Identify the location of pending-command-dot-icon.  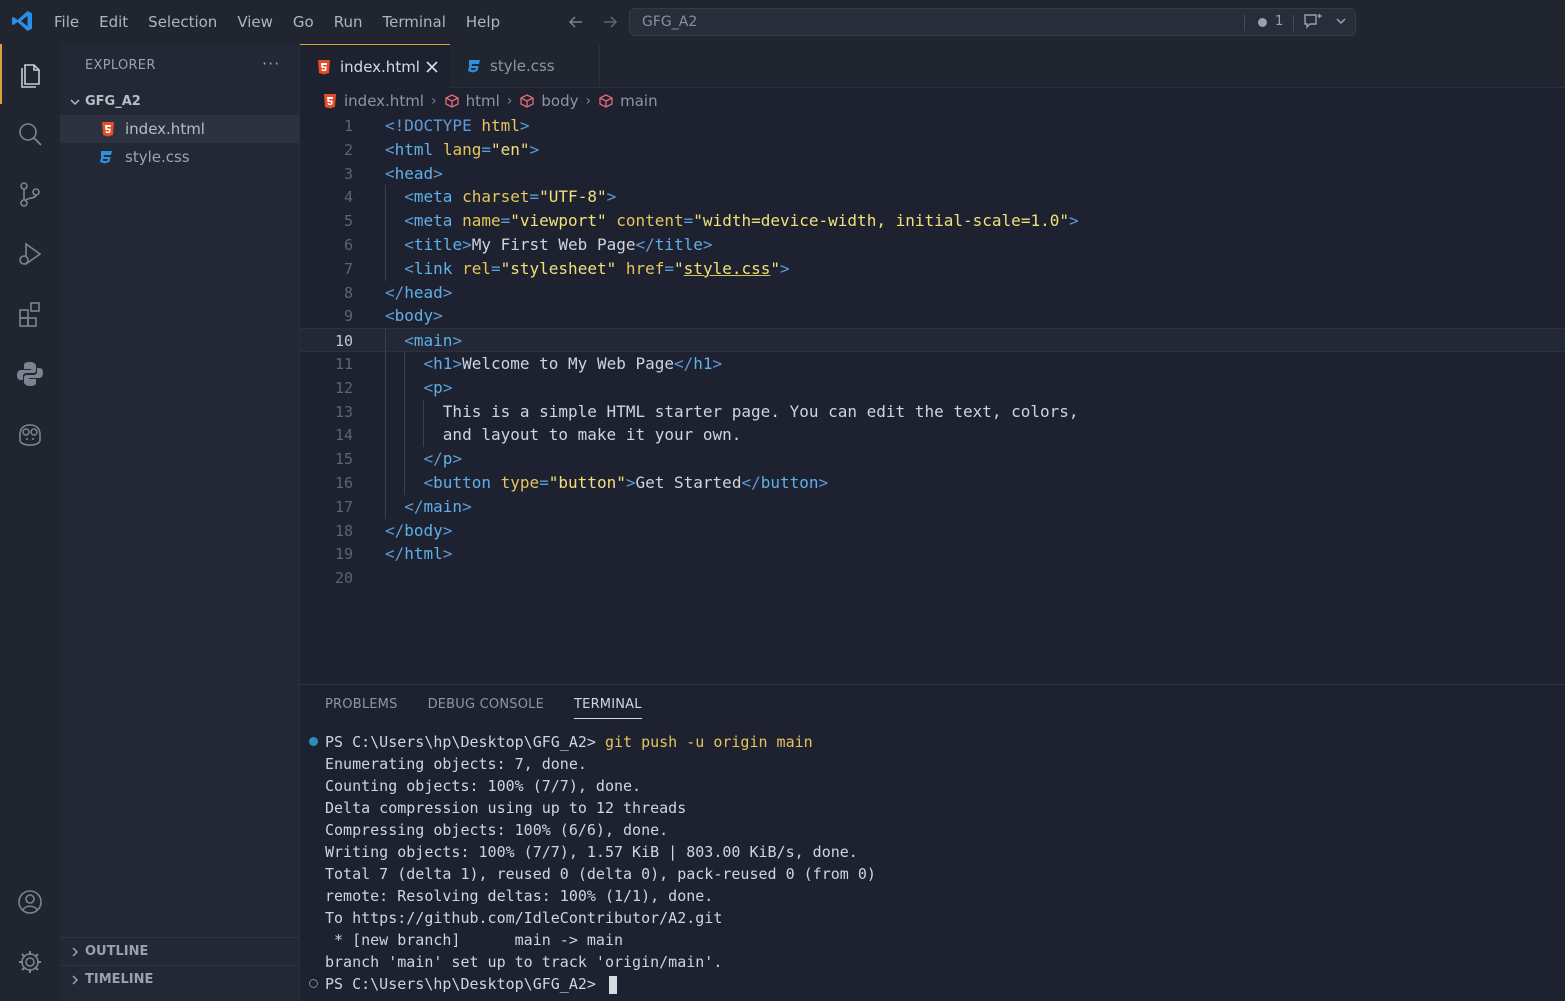
(313, 983).